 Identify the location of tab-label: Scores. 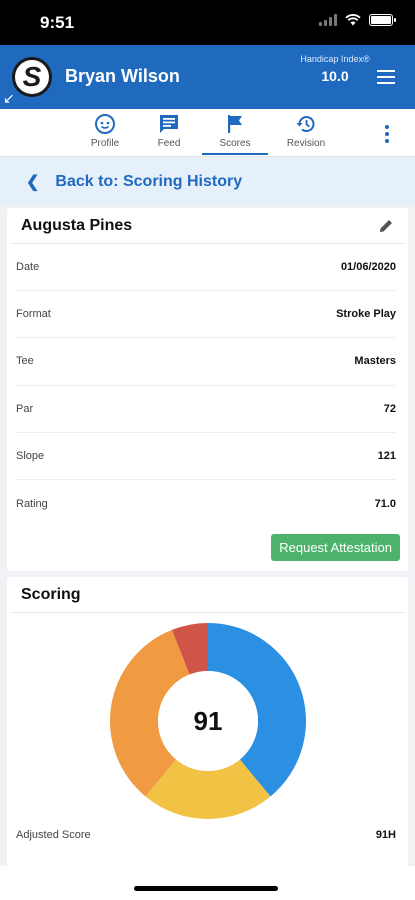
(235, 143).